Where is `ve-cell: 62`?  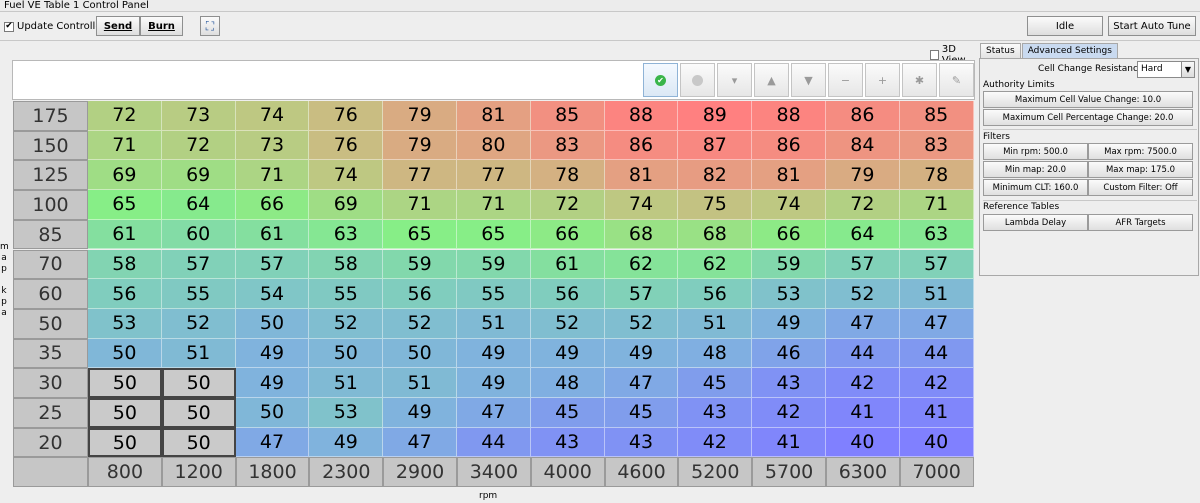
ve-cell: 62 is located at coordinates (715, 264).